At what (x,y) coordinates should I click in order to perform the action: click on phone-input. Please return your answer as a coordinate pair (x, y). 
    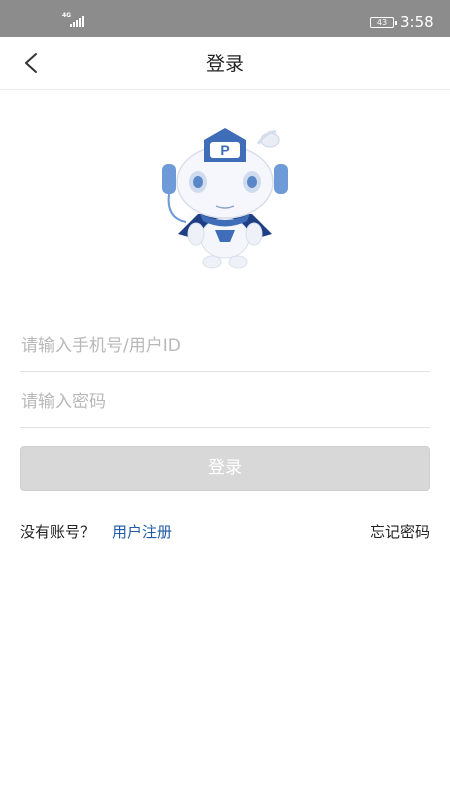
    Looking at the image, I should click on (225, 345).